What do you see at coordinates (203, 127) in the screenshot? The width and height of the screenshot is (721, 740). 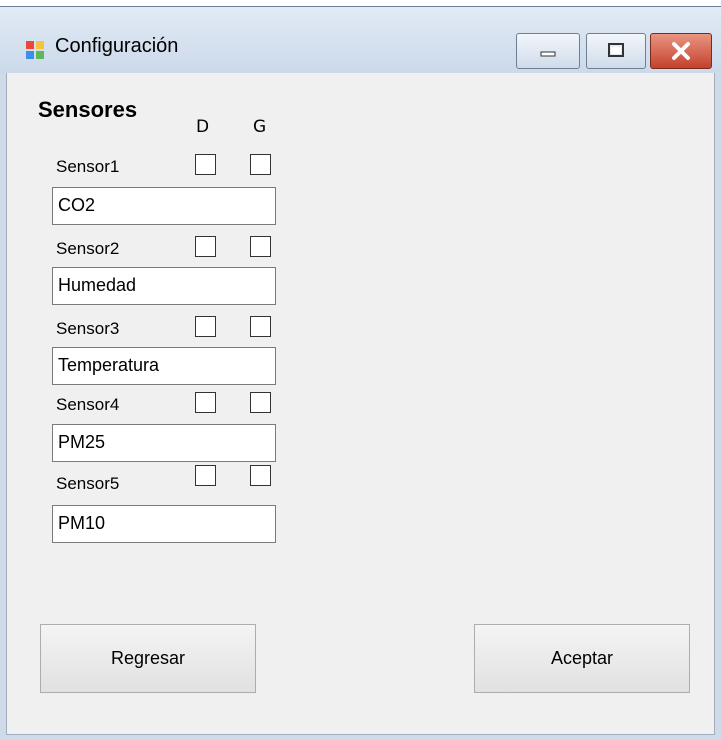 I see `column-header-d: D` at bounding box center [203, 127].